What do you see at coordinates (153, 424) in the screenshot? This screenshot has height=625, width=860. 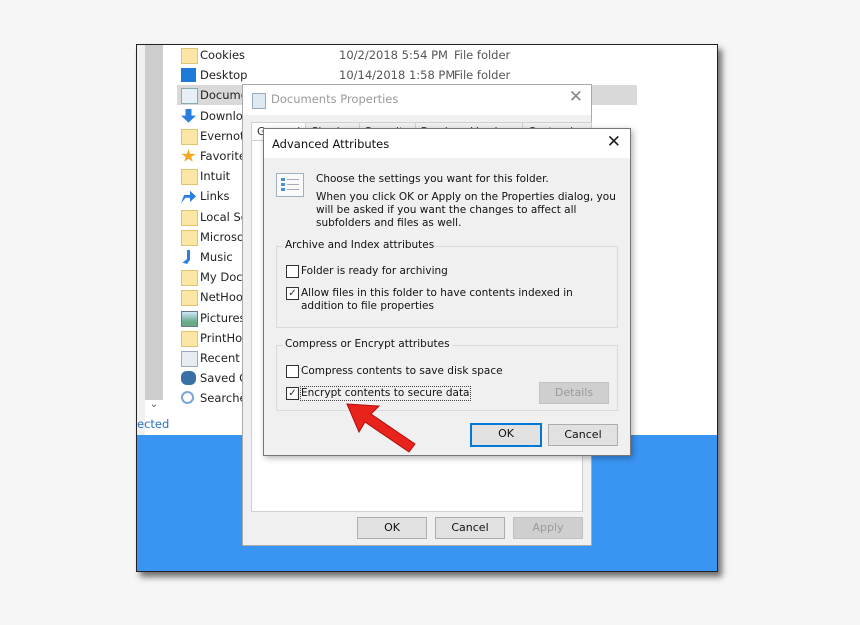 I see `status-bar-text: ected` at bounding box center [153, 424].